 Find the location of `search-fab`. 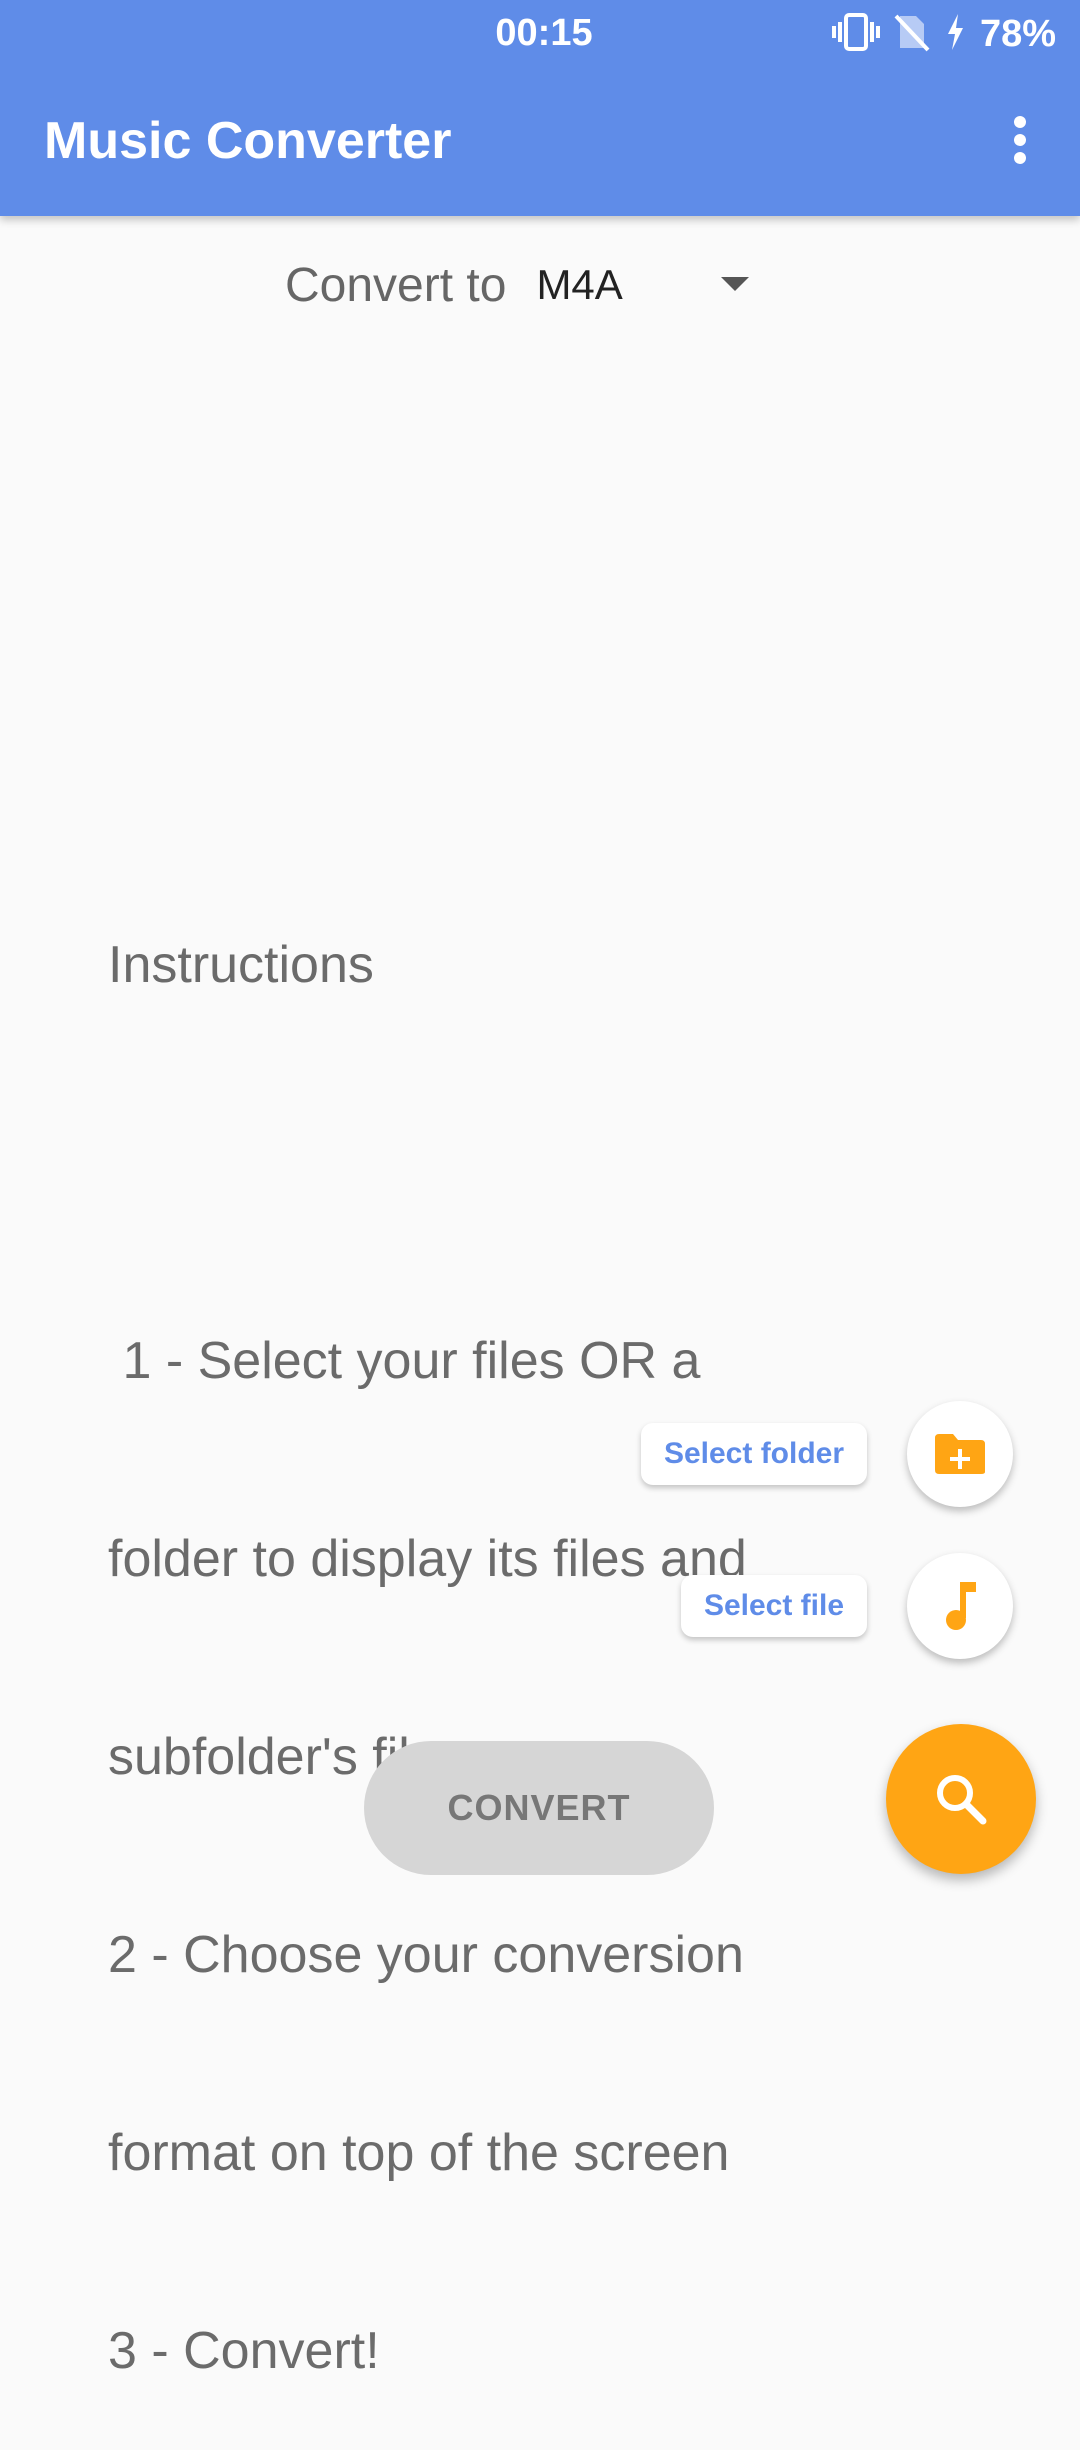

search-fab is located at coordinates (961, 1799).